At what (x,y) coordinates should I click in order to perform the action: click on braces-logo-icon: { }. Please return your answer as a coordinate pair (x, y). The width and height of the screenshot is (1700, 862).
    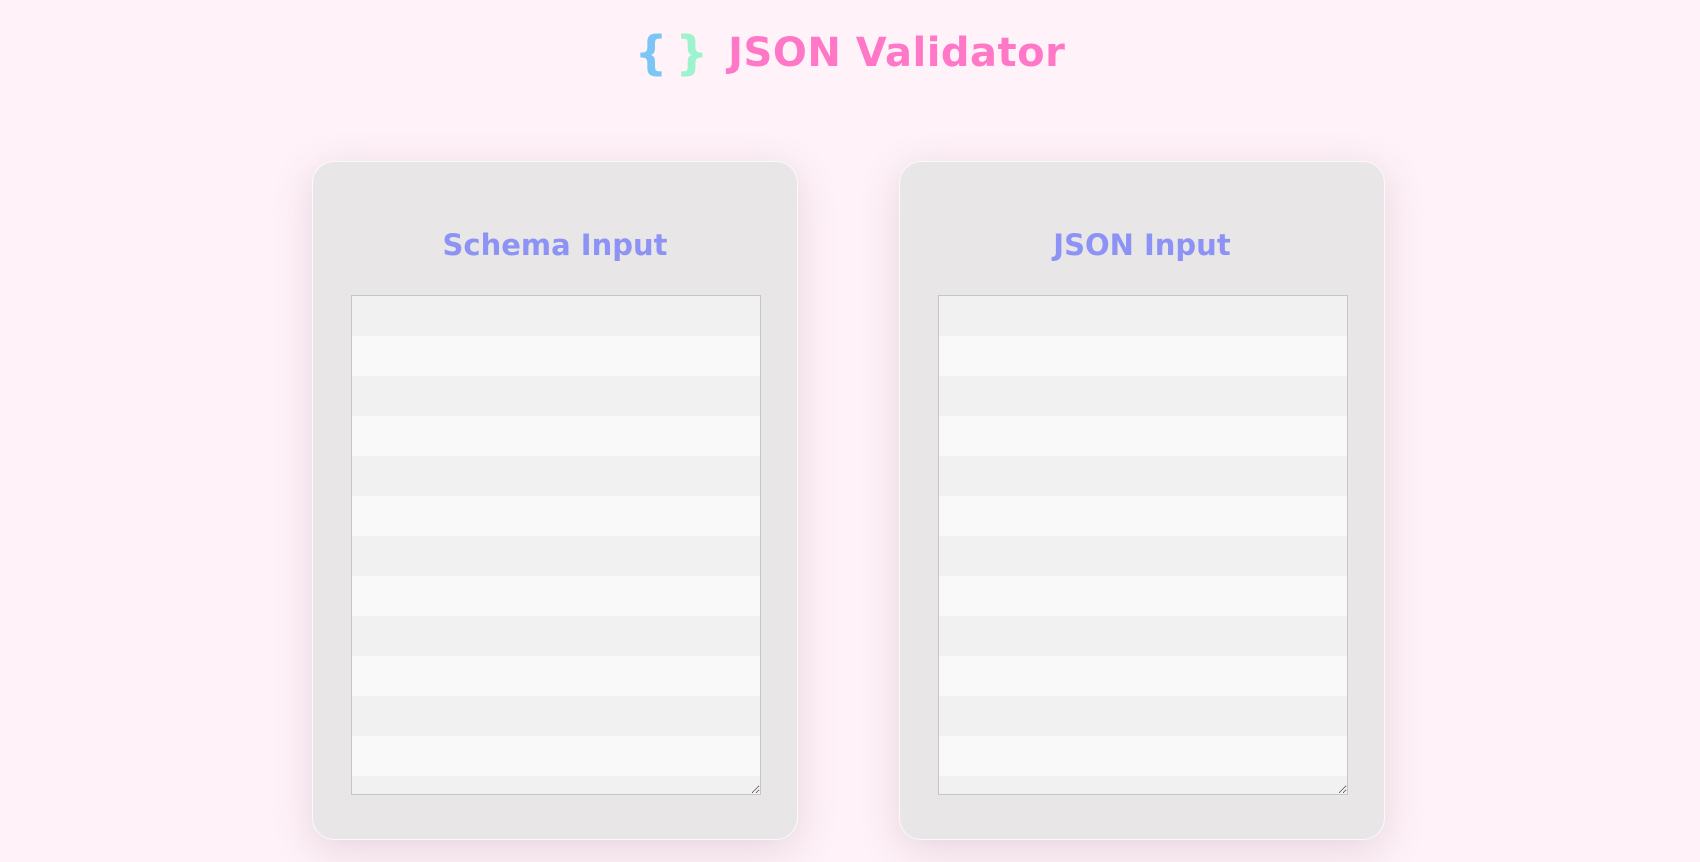
    Looking at the image, I should click on (676, 53).